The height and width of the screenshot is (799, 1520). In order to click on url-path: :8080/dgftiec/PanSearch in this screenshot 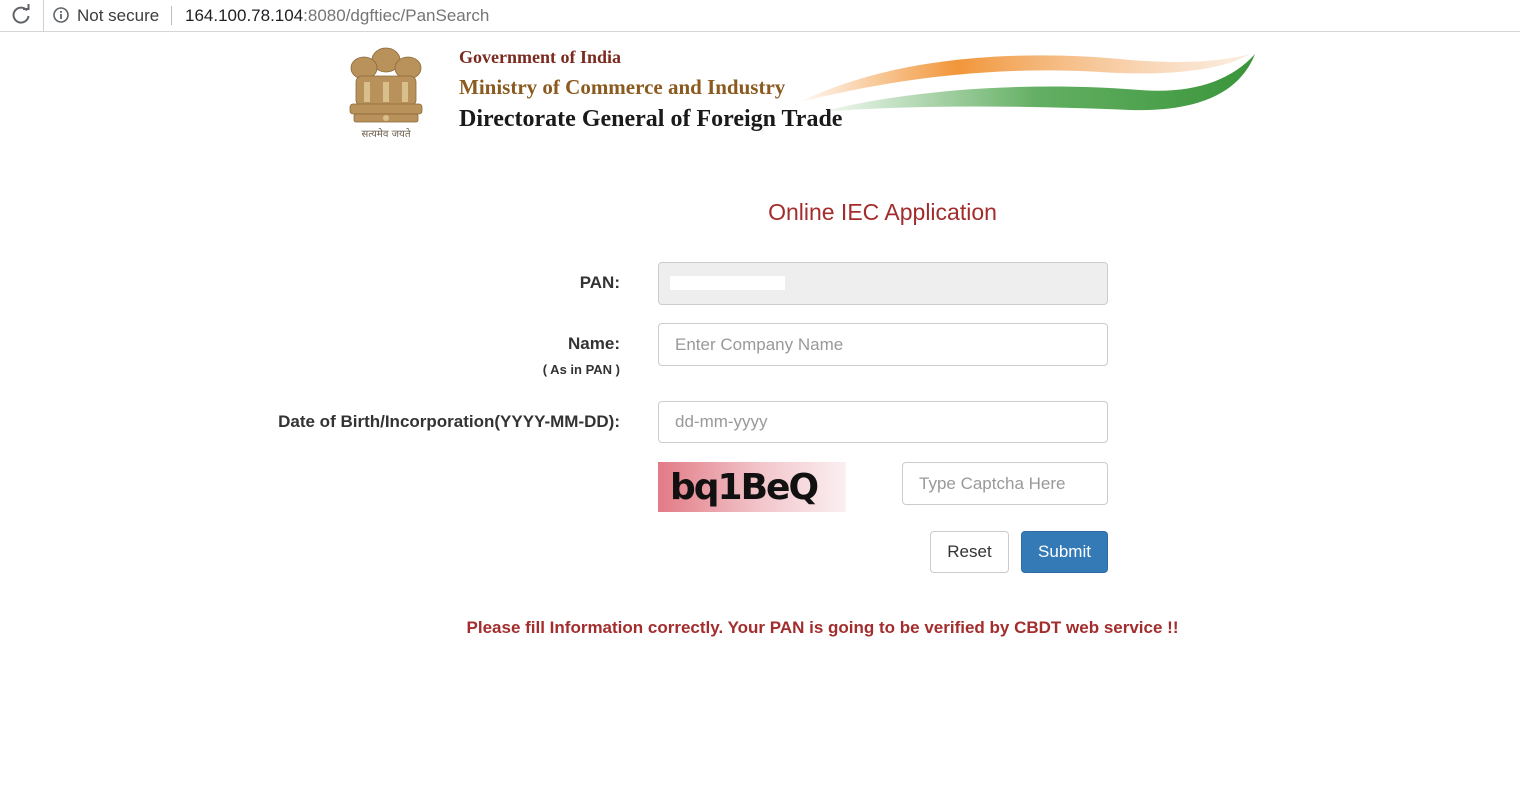, I will do `click(396, 15)`.